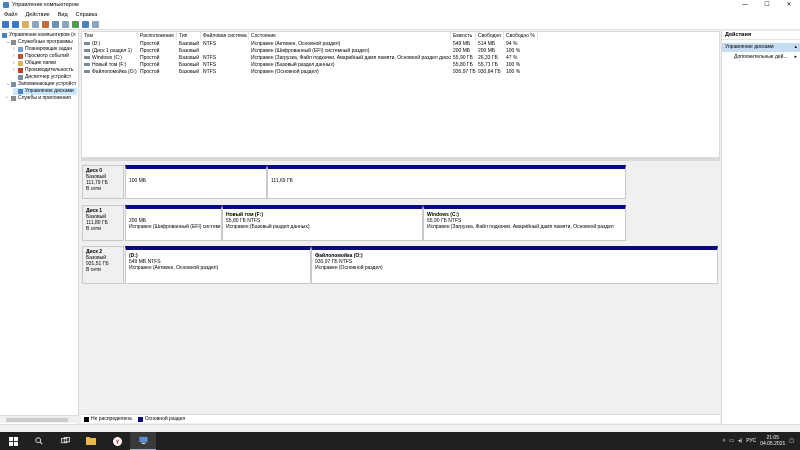 The width and height of the screenshot is (800, 450). What do you see at coordinates (225, 36) in the screenshot?
I see `column-header-filesystem: Файловая система` at bounding box center [225, 36].